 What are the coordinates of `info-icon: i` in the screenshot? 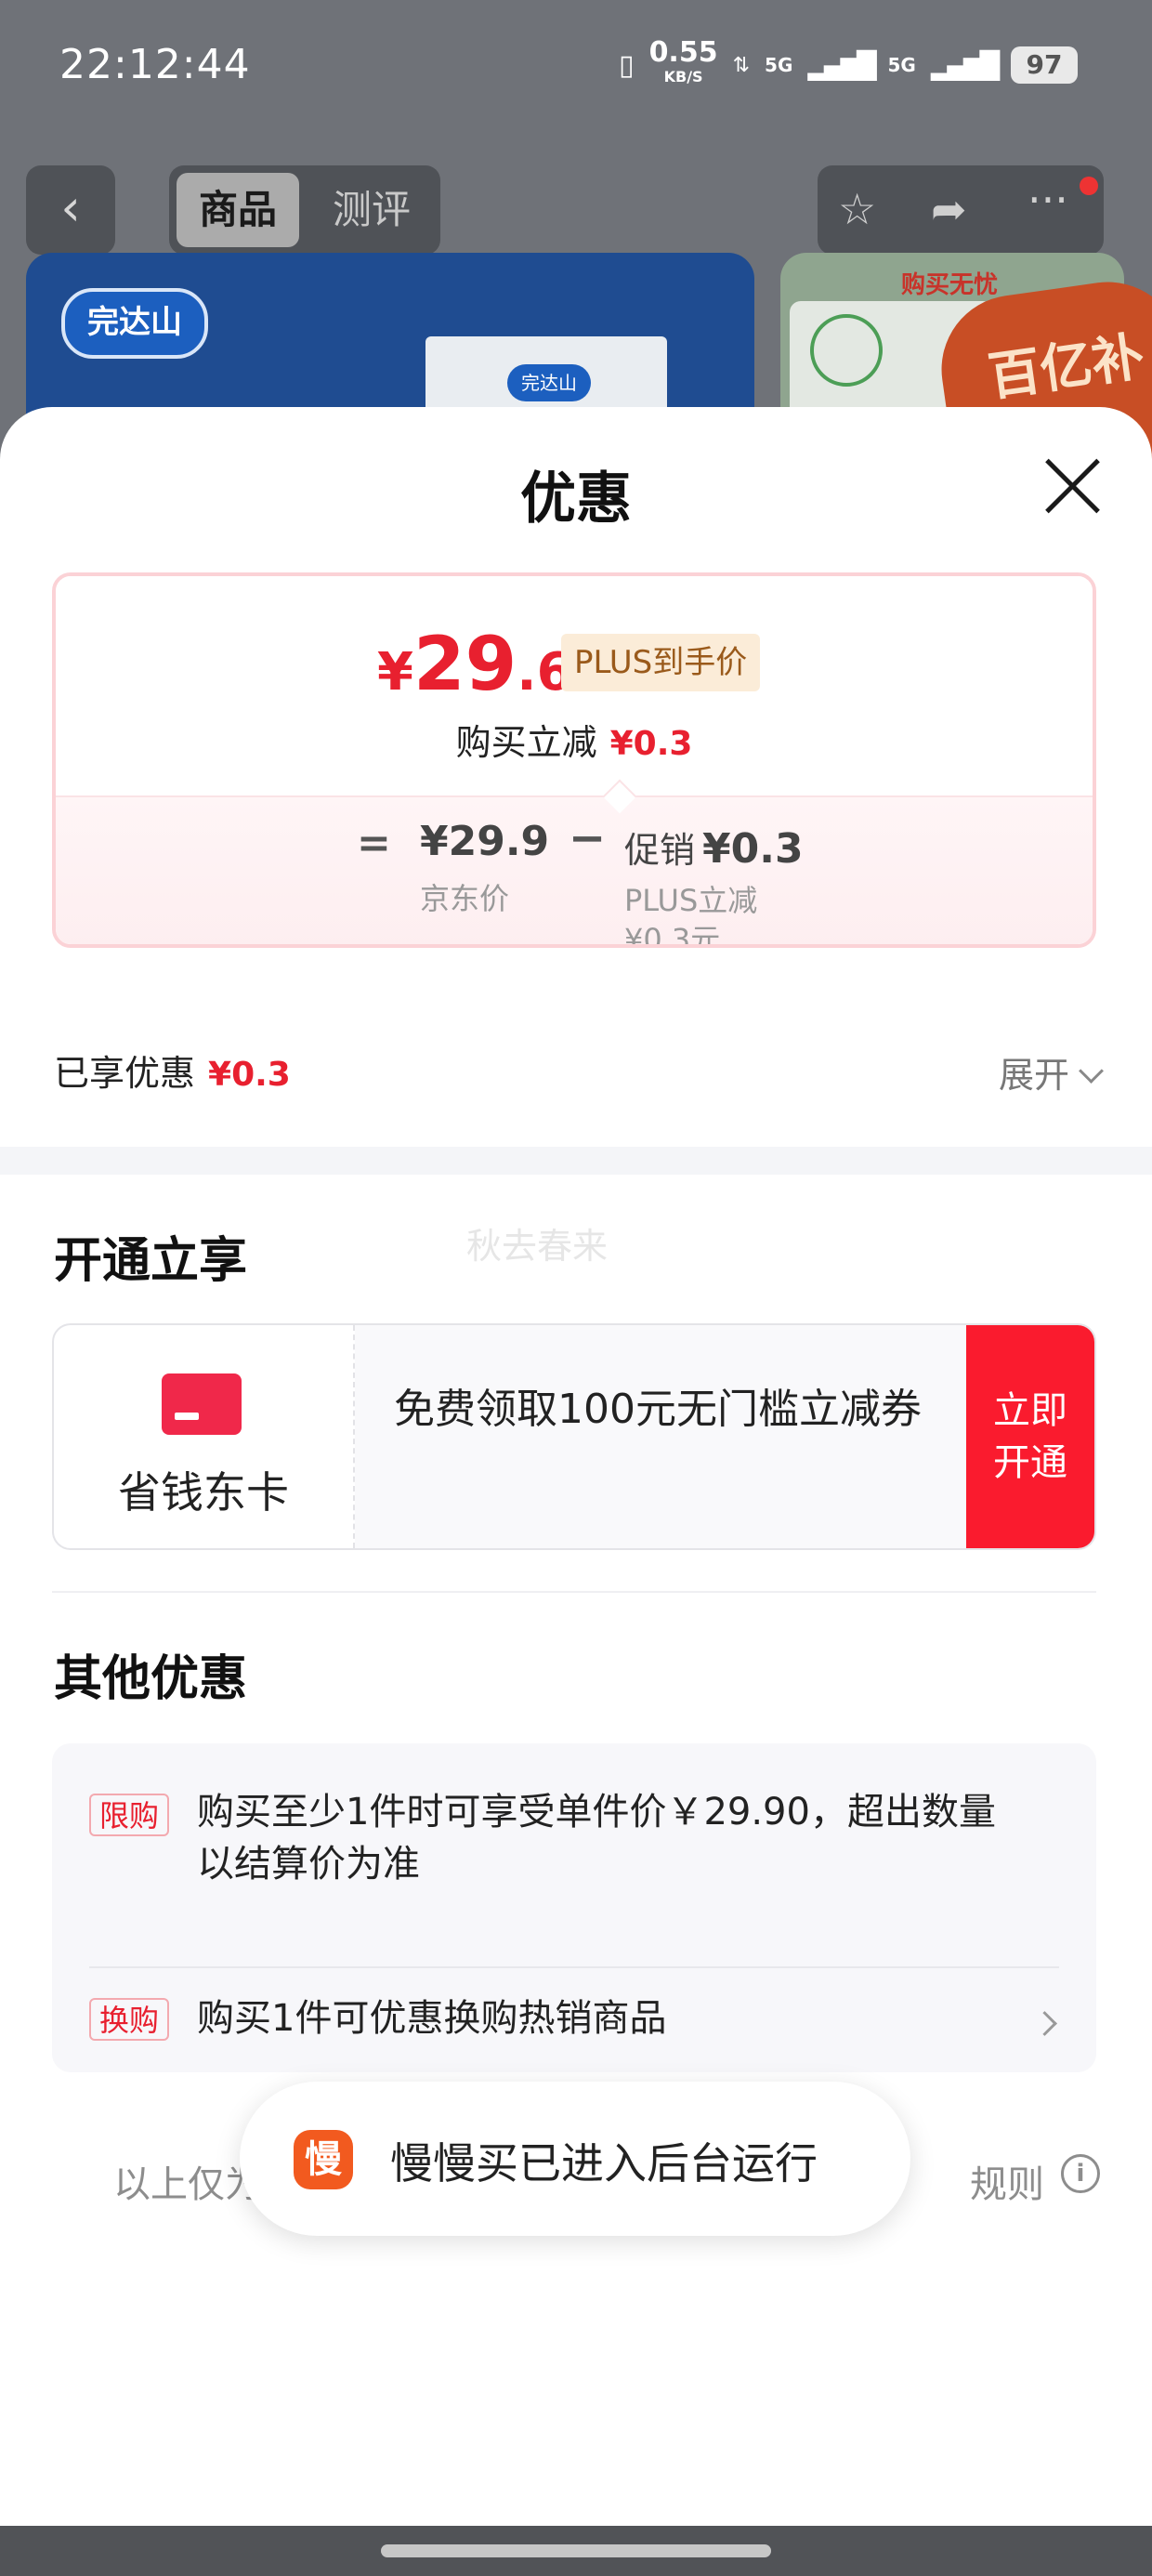 It's located at (1080, 2173).